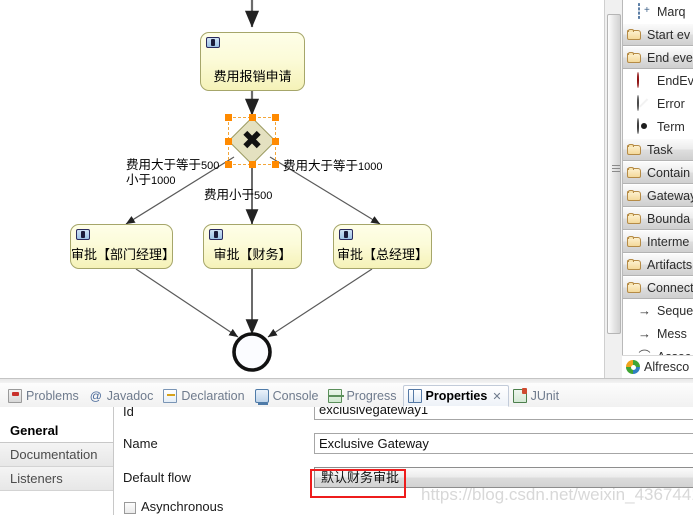 The height and width of the screenshot is (515, 693). I want to click on palette-item-terminate-event: Term, so click(658, 126).